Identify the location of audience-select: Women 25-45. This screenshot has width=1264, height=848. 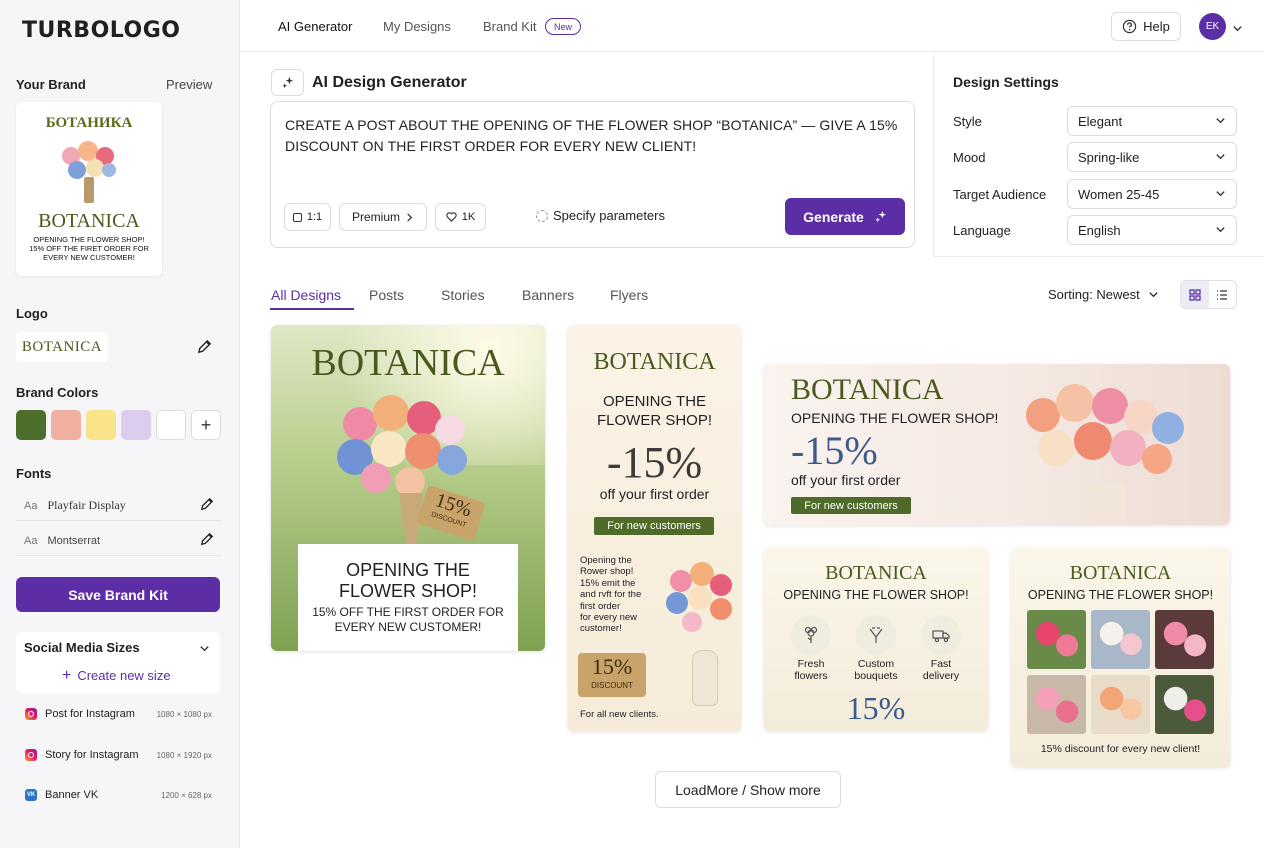
(1152, 194).